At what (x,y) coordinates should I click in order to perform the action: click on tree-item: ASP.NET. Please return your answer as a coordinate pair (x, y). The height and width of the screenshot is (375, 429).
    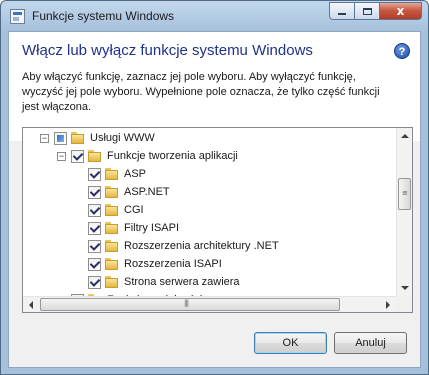
    Looking at the image, I should click on (209, 193).